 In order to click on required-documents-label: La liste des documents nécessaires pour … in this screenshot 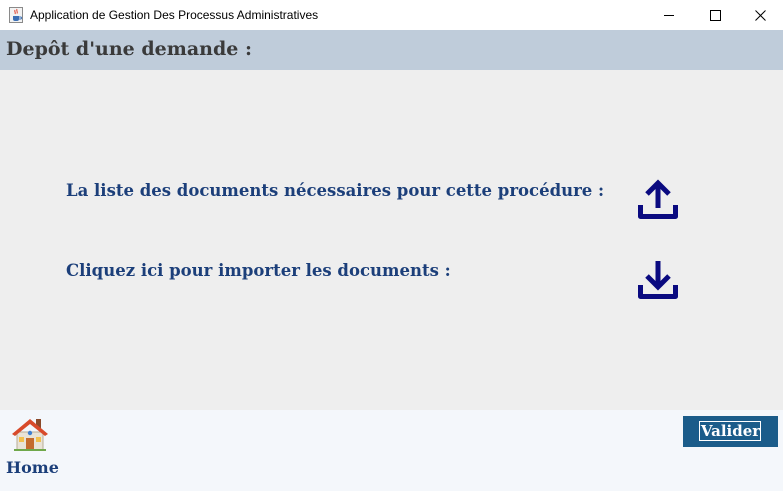, I will do `click(335, 190)`.